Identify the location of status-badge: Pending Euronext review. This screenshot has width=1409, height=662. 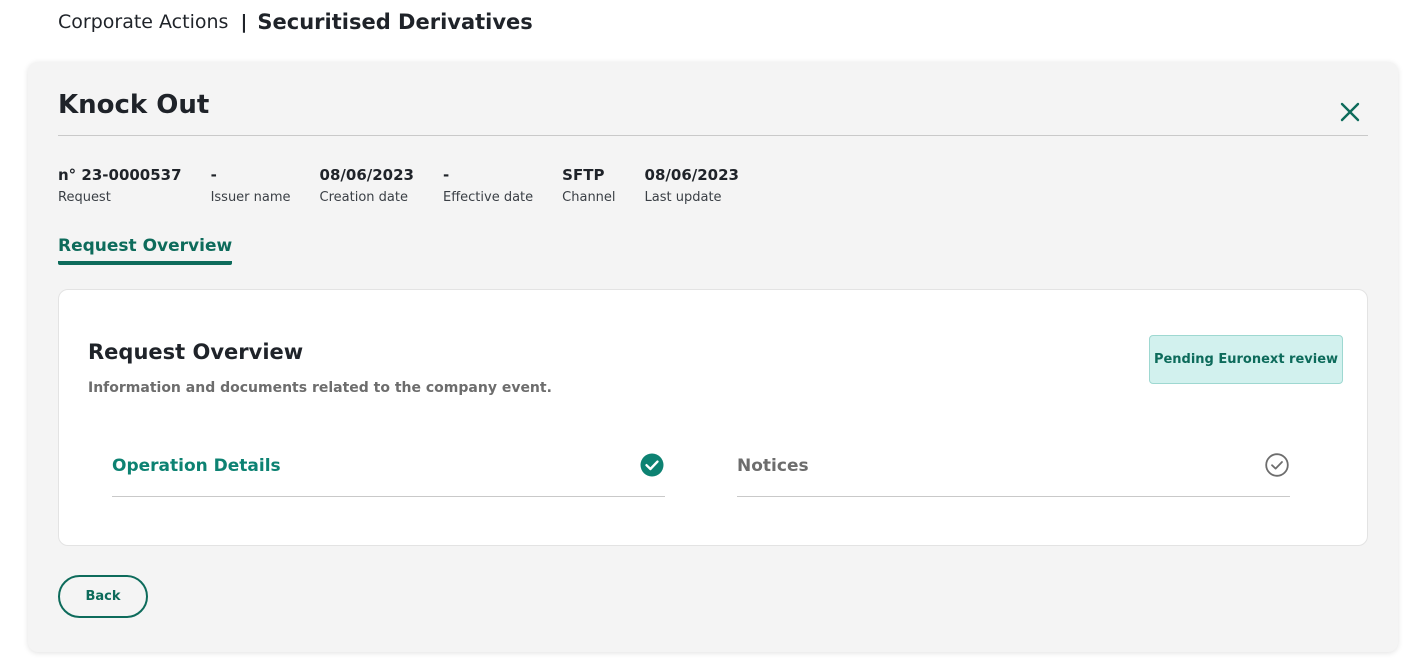
(1246, 359).